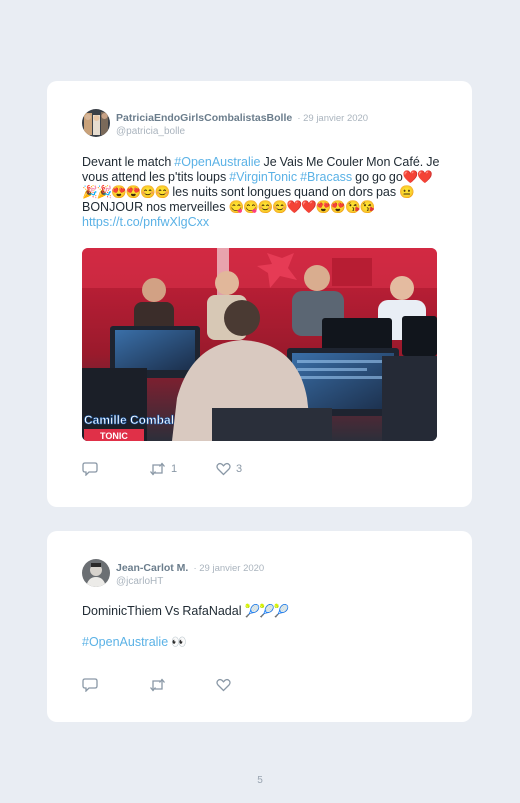 This screenshot has height=803, width=520. Describe the element at coordinates (242, 131) in the screenshot. I see `author-handle: @patricia_bolle` at that location.